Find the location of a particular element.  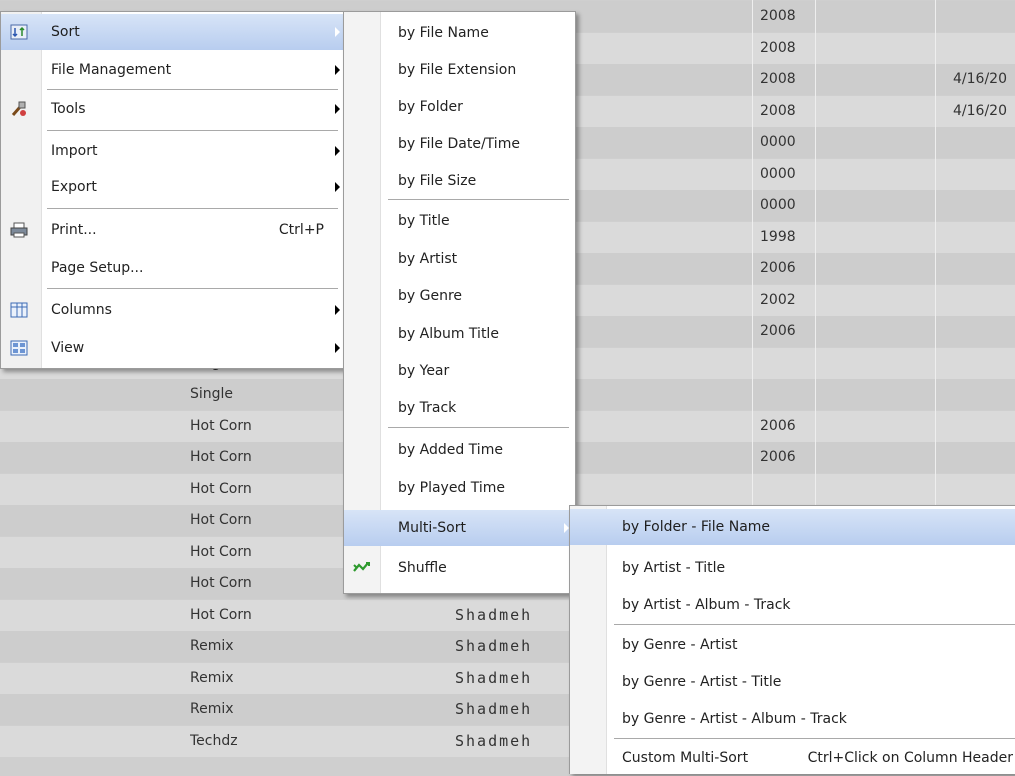

sort-by-file-size: by File Size is located at coordinates (459, 181).